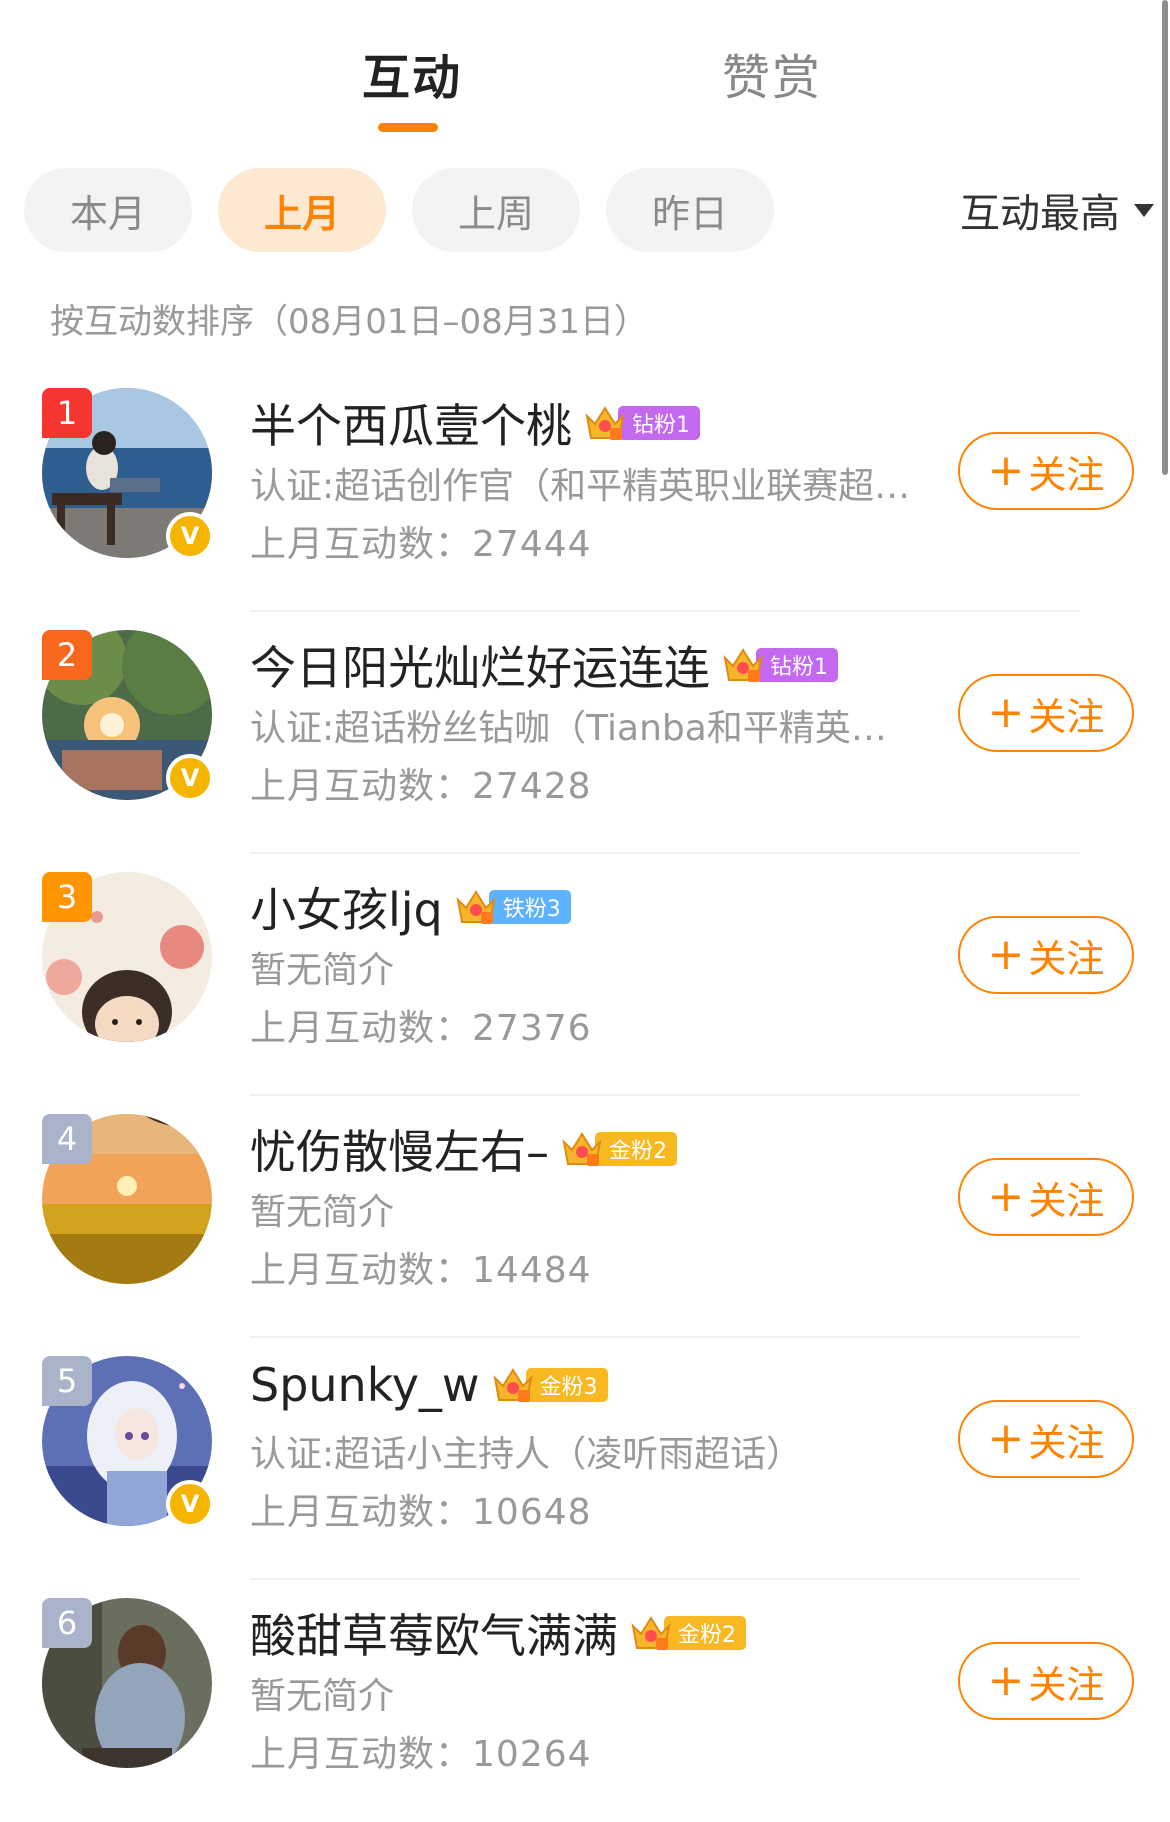  I want to click on user-name: Spunky_w, so click(365, 1385).